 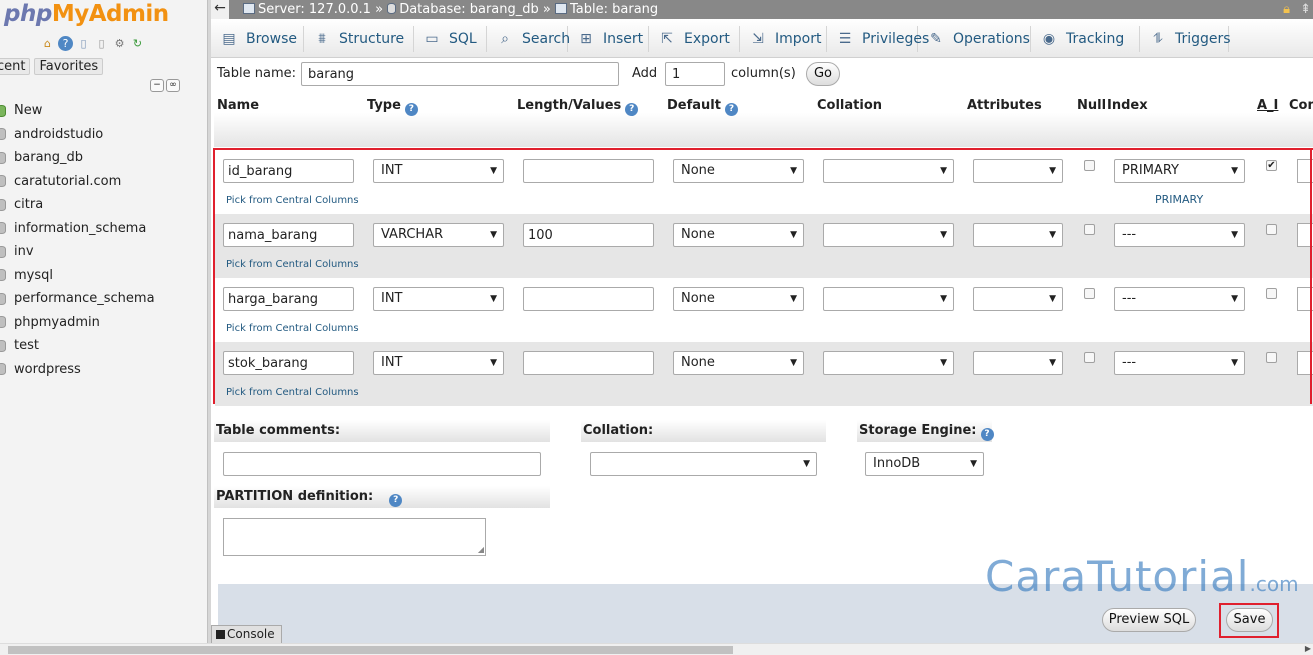 What do you see at coordinates (77, 252) in the screenshot?
I see `database-item: inv` at bounding box center [77, 252].